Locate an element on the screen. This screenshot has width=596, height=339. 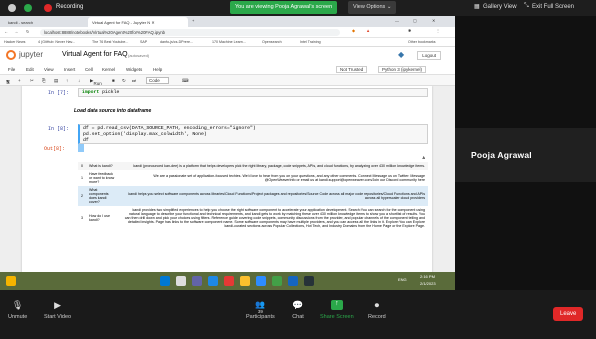
cell-type-select: Code is located at coordinates (157, 80).